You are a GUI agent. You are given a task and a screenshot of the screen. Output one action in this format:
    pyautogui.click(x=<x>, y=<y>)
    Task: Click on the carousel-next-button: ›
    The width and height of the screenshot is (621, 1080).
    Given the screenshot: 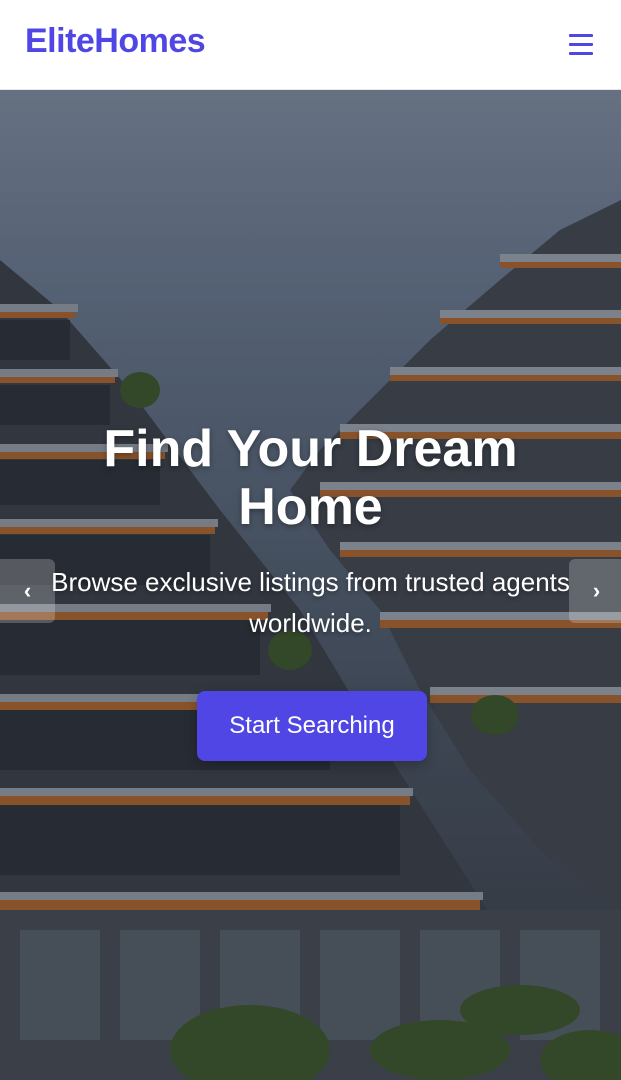 What is the action you would take?
    pyautogui.click(x=595, y=591)
    